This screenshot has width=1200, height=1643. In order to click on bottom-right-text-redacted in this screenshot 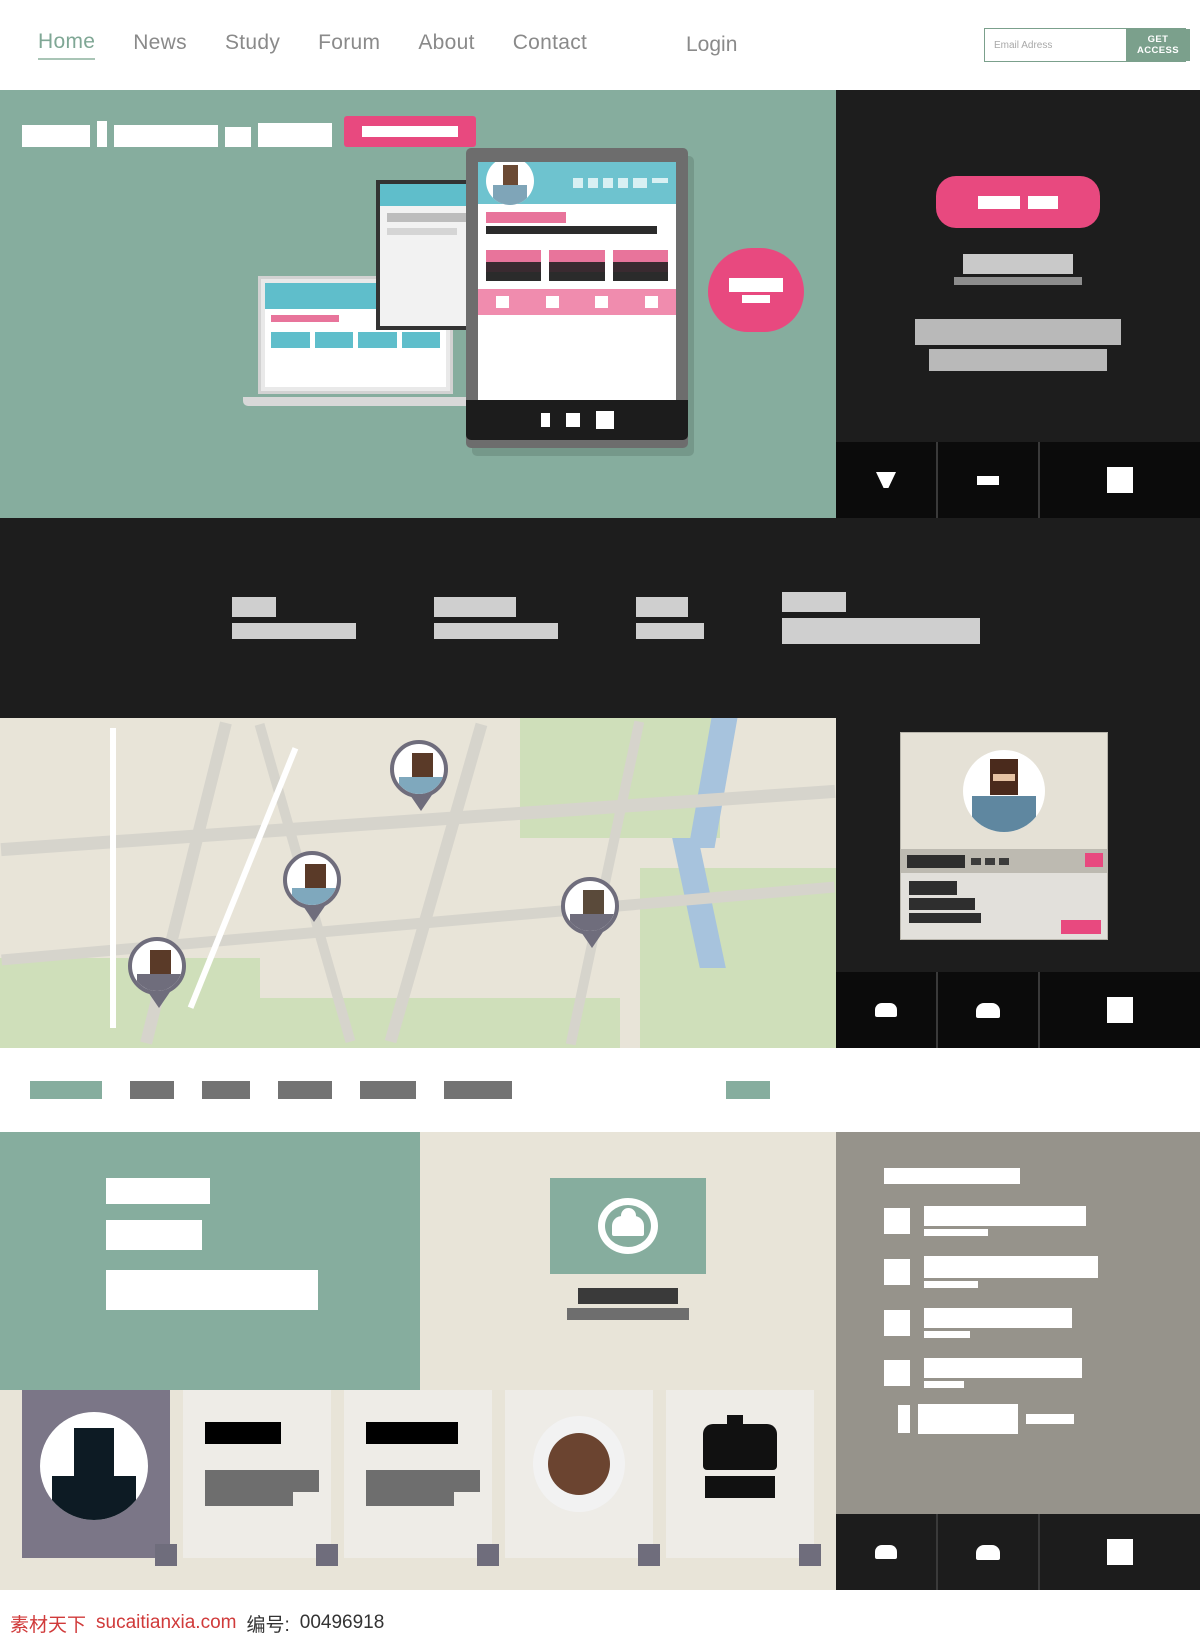, I will do `click(986, 1419)`.